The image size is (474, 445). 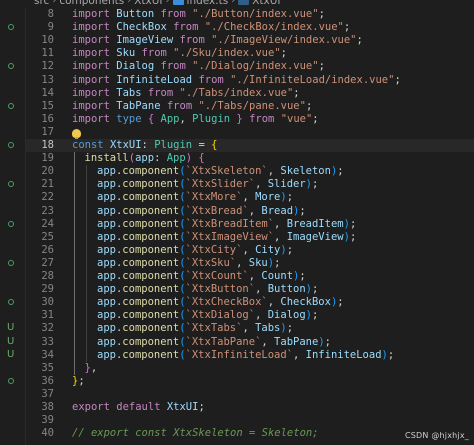 I want to click on code-token: TabPane, so click(x=138, y=105).